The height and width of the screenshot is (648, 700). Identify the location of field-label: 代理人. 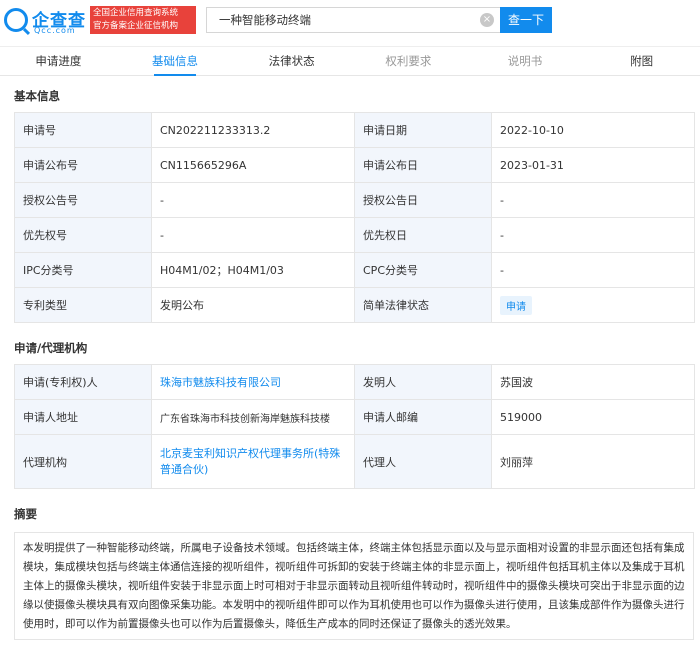
(423, 461).